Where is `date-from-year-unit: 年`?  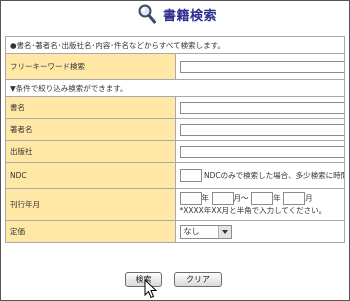 date-from-year-unit: 年 is located at coordinates (205, 198).